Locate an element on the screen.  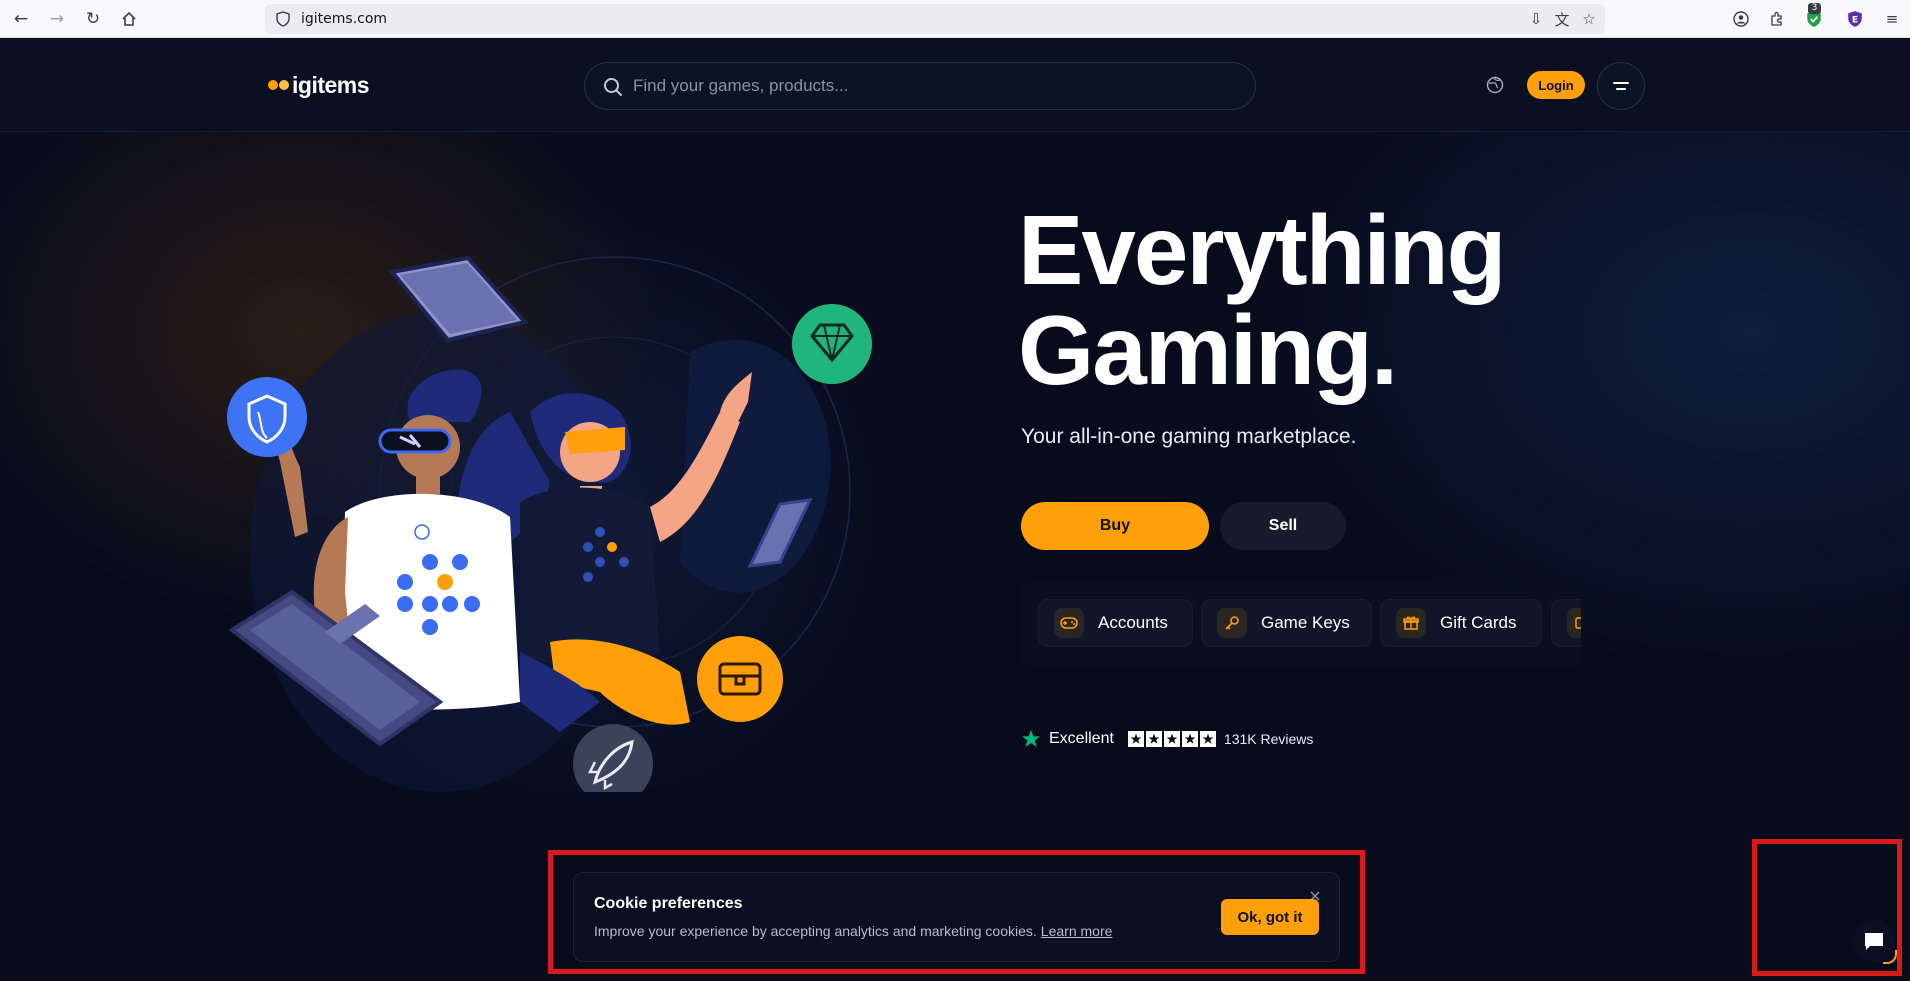
search-input is located at coordinates (933, 86).